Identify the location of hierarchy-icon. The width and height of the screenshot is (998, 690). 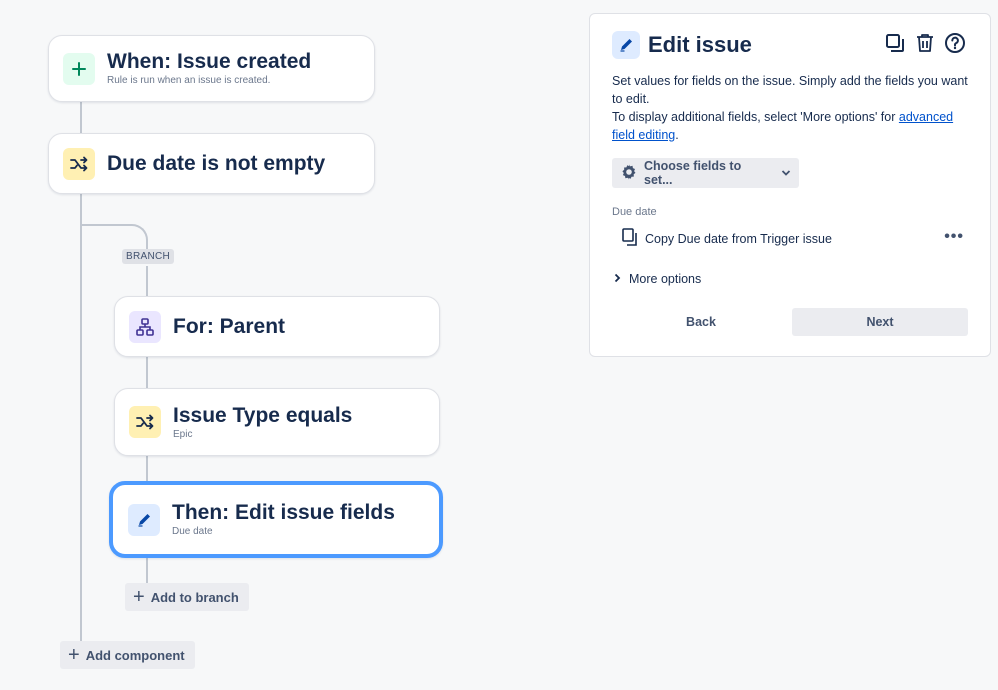
(145, 326).